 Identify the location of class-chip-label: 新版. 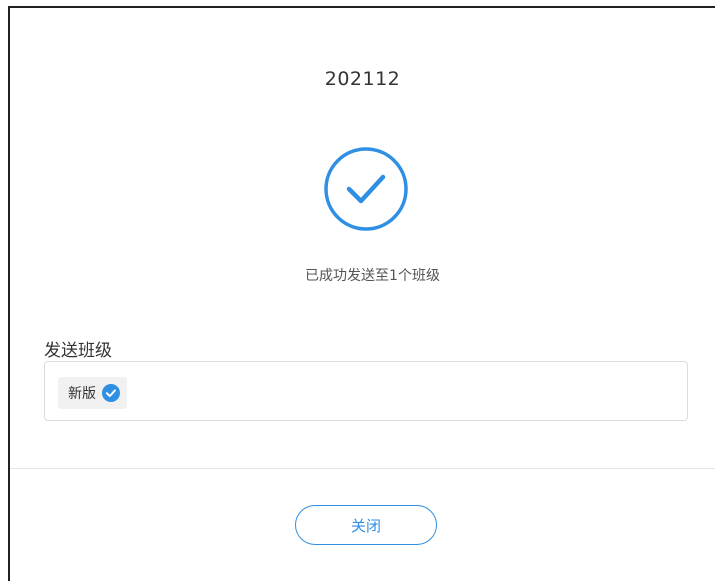
(82, 394).